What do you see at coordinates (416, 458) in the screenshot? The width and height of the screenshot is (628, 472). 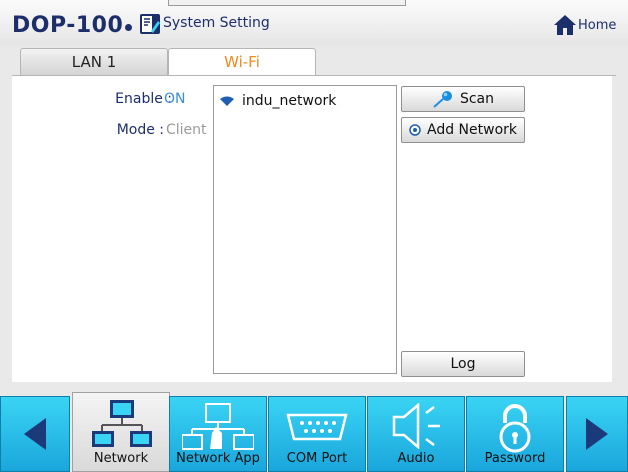 I see `nav-label: Audio` at bounding box center [416, 458].